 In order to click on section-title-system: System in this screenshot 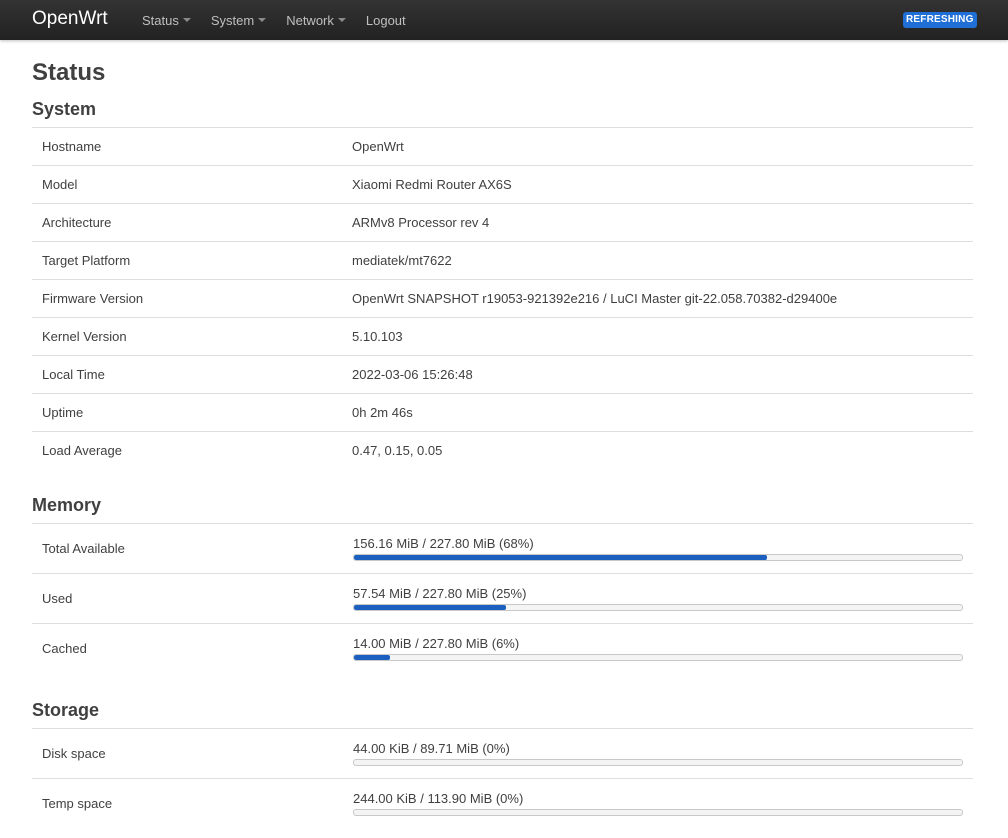, I will do `click(64, 109)`.